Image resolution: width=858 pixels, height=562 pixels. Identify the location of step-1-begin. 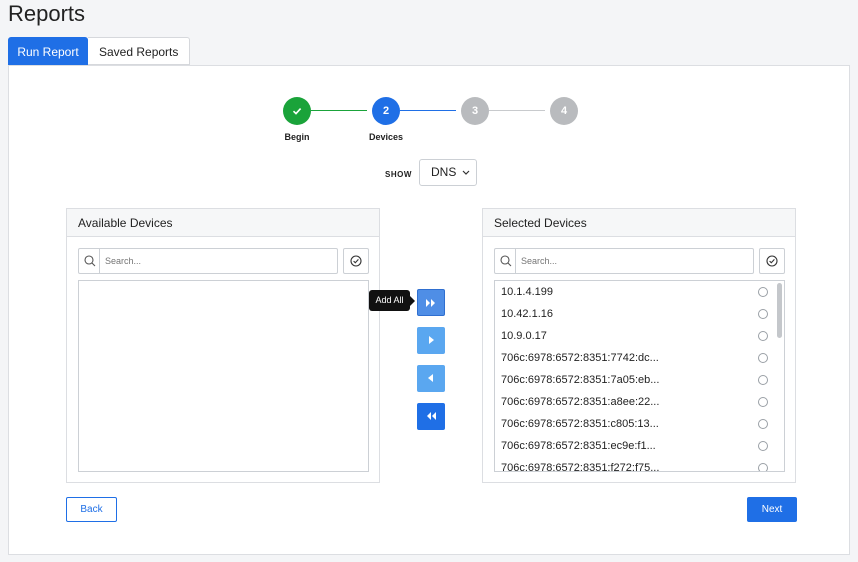
(297, 111).